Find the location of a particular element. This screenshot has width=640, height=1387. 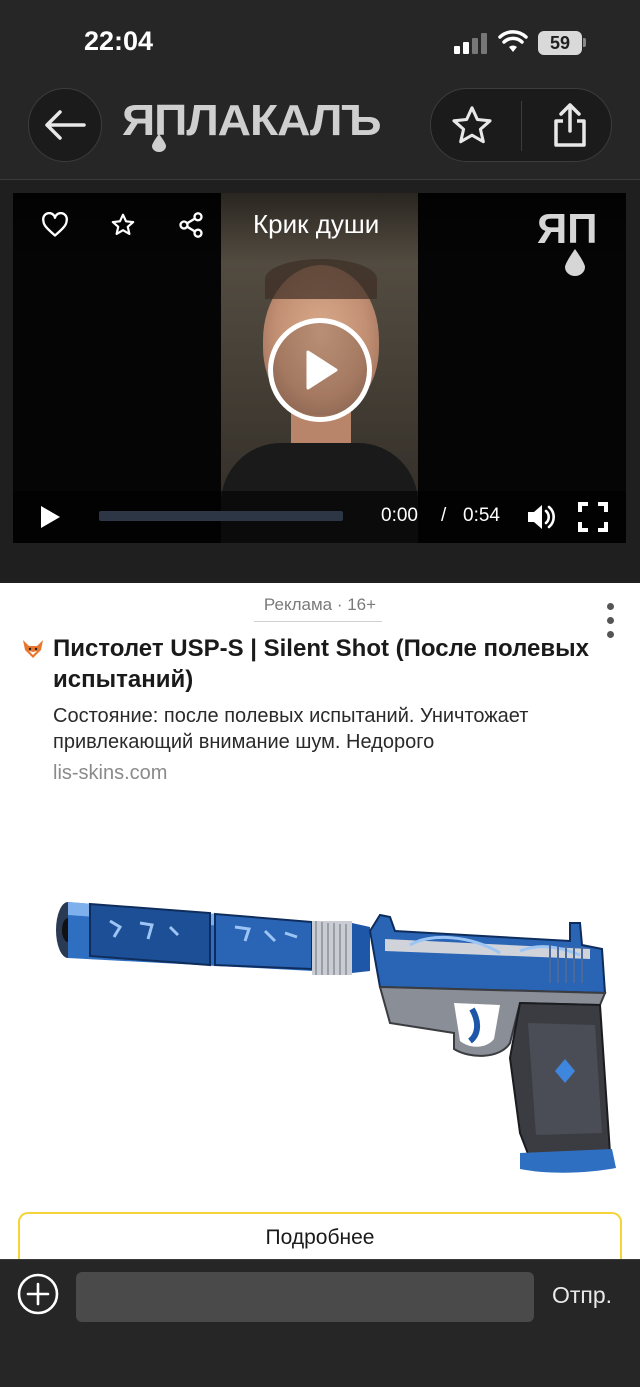

play-button is located at coordinates (50, 517).